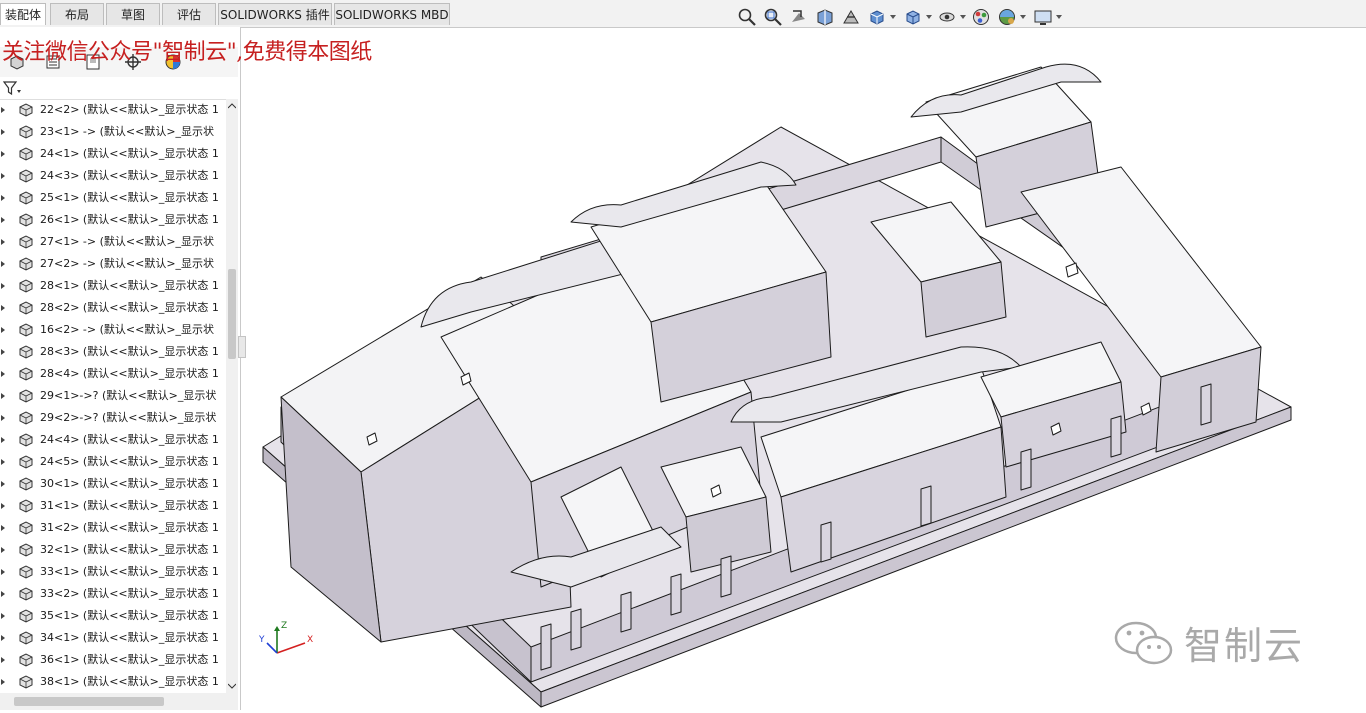 The image size is (1366, 713). Describe the element at coordinates (129, 307) in the screenshot. I see `tree-item-label: 28<2> (默认<<默认>_显示状态 1` at that location.